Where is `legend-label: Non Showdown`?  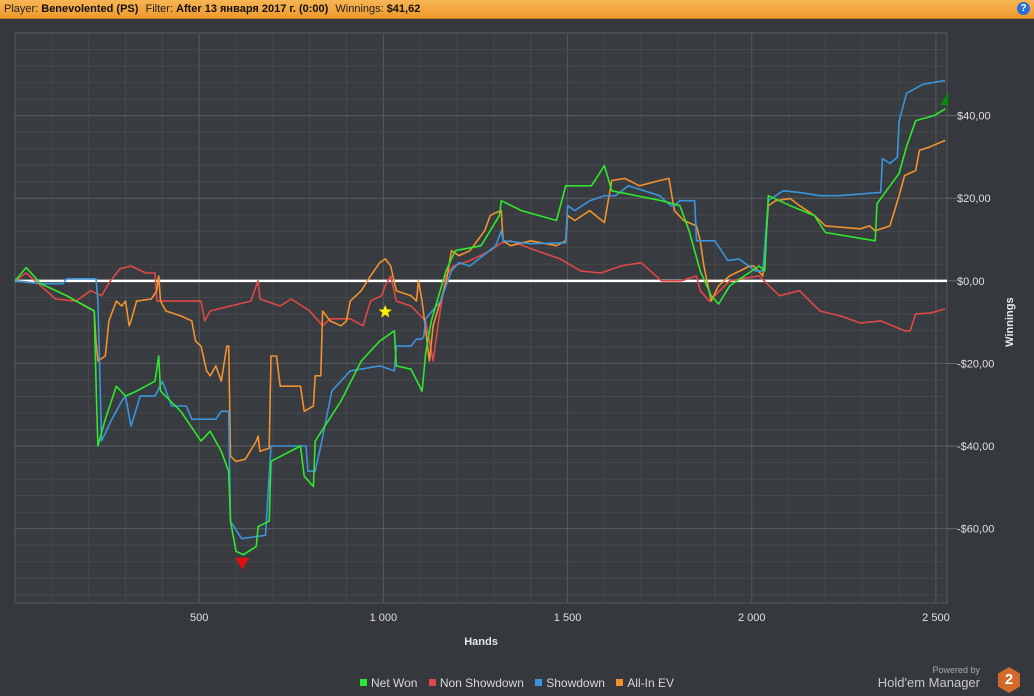
legend-label: Non Showdown is located at coordinates (481, 683).